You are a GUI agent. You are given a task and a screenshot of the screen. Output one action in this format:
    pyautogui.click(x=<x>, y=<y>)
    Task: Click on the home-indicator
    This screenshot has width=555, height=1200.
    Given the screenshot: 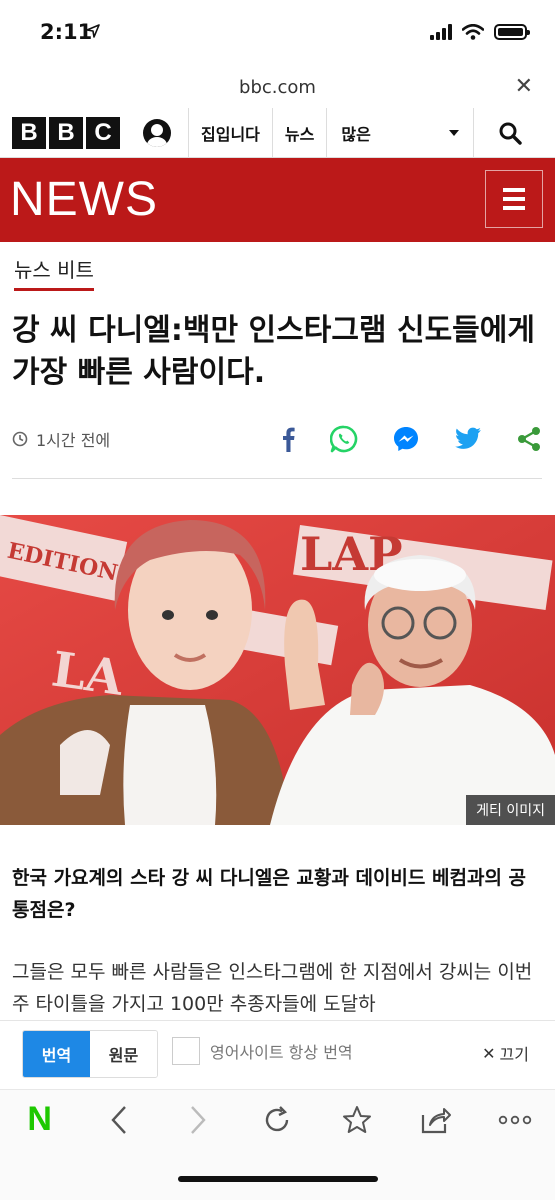 What is the action you would take?
    pyautogui.click(x=278, y=1179)
    